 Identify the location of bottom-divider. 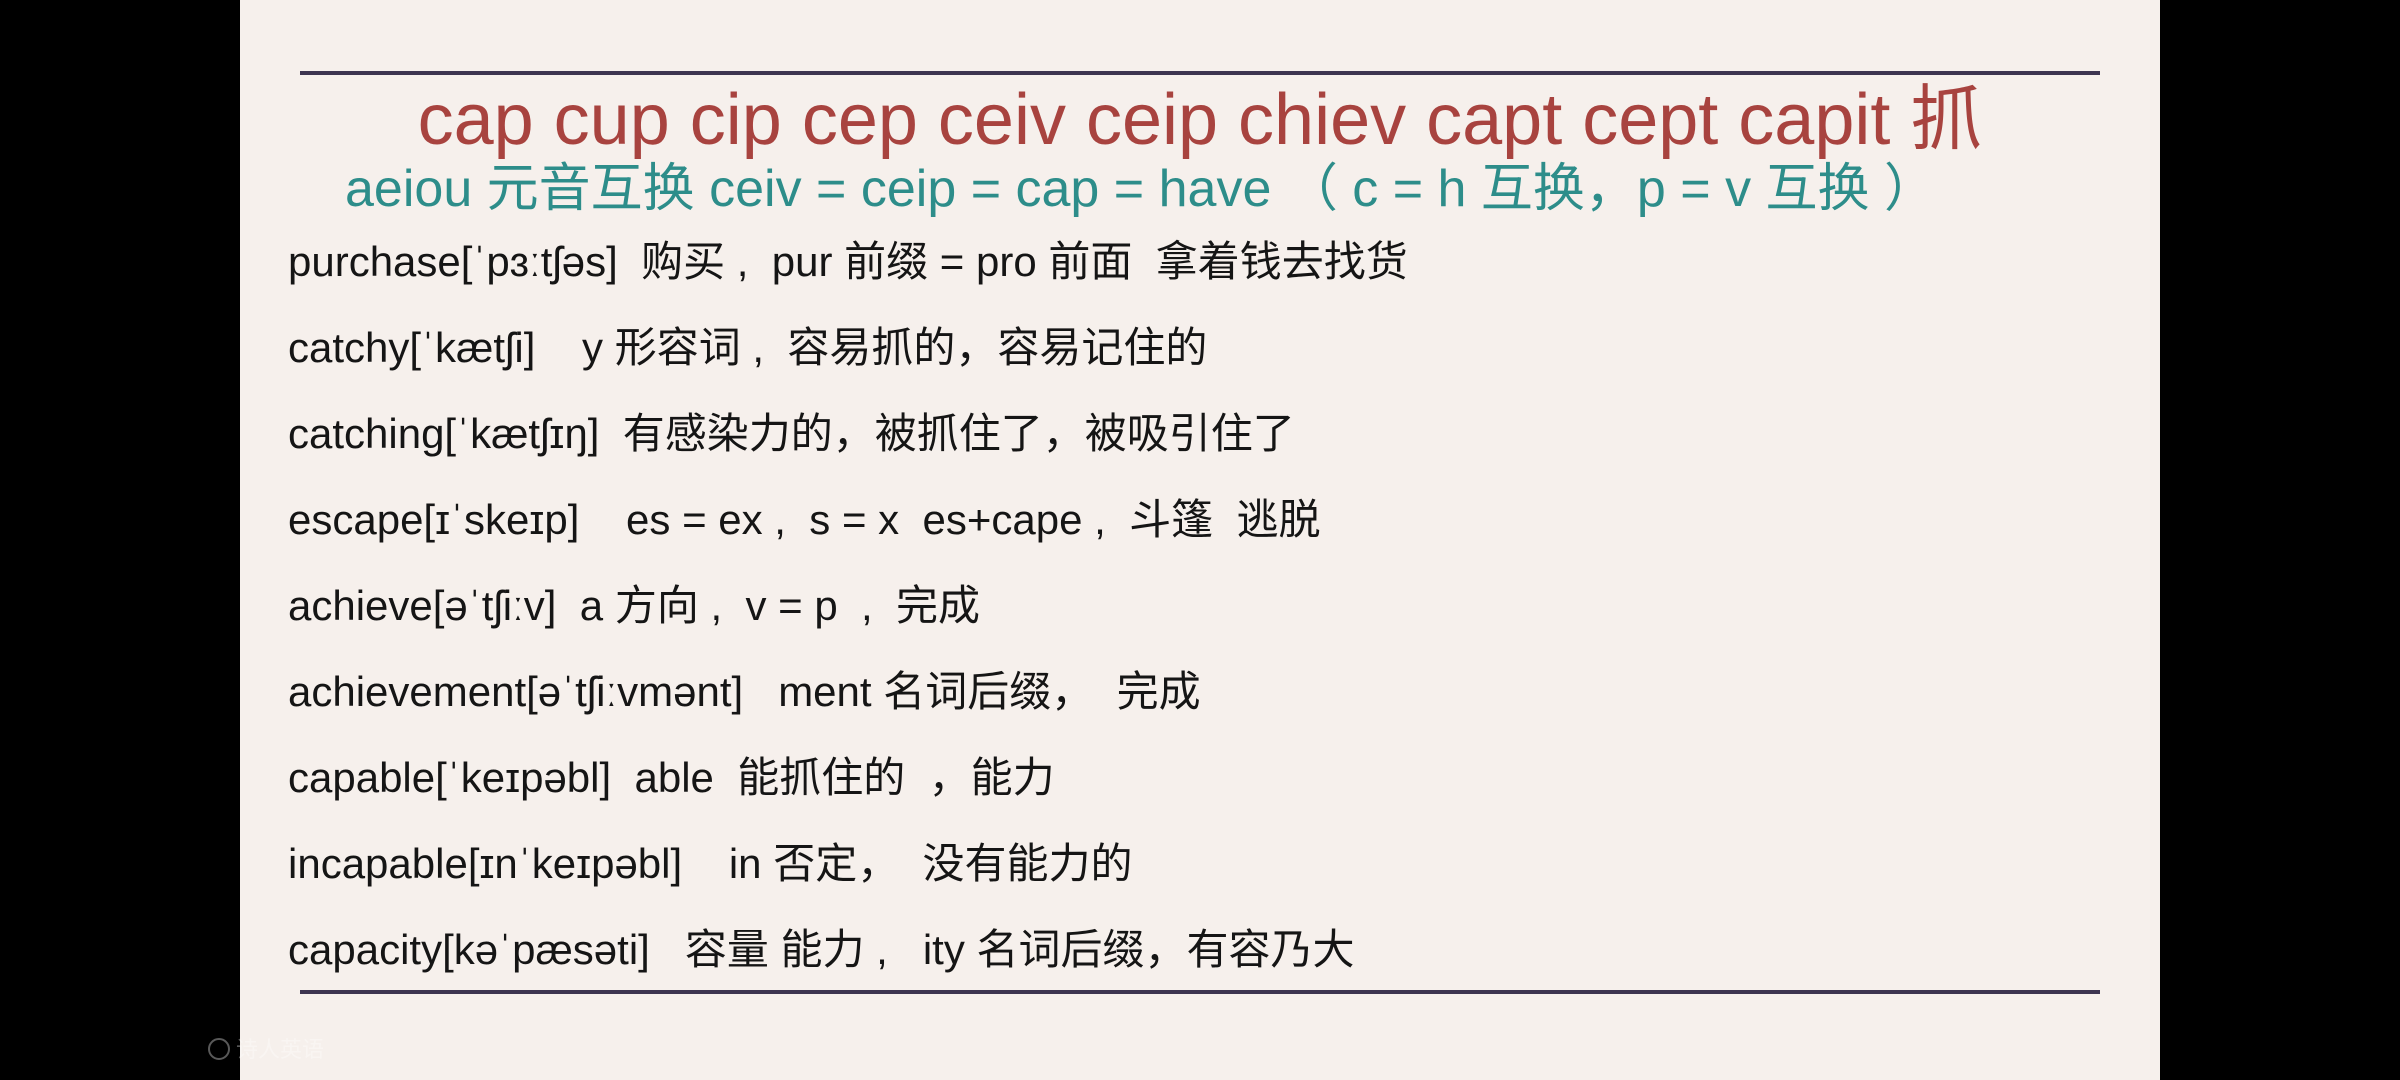
(1200, 992).